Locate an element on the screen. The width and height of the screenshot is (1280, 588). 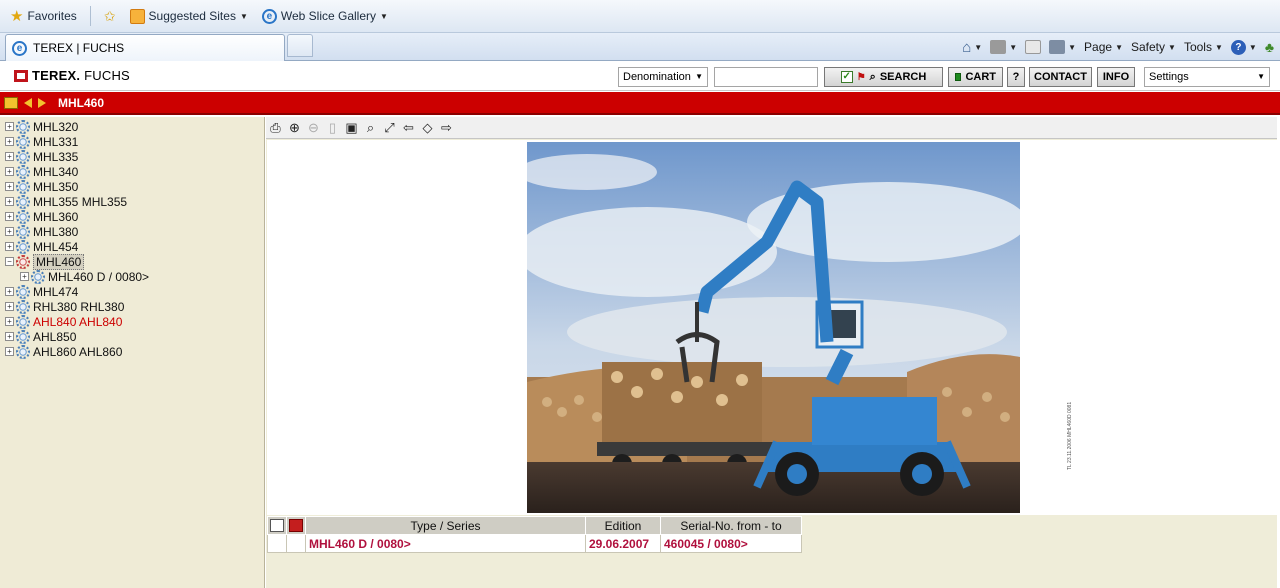
print-button: ▼ is located at coordinates (1062, 47).